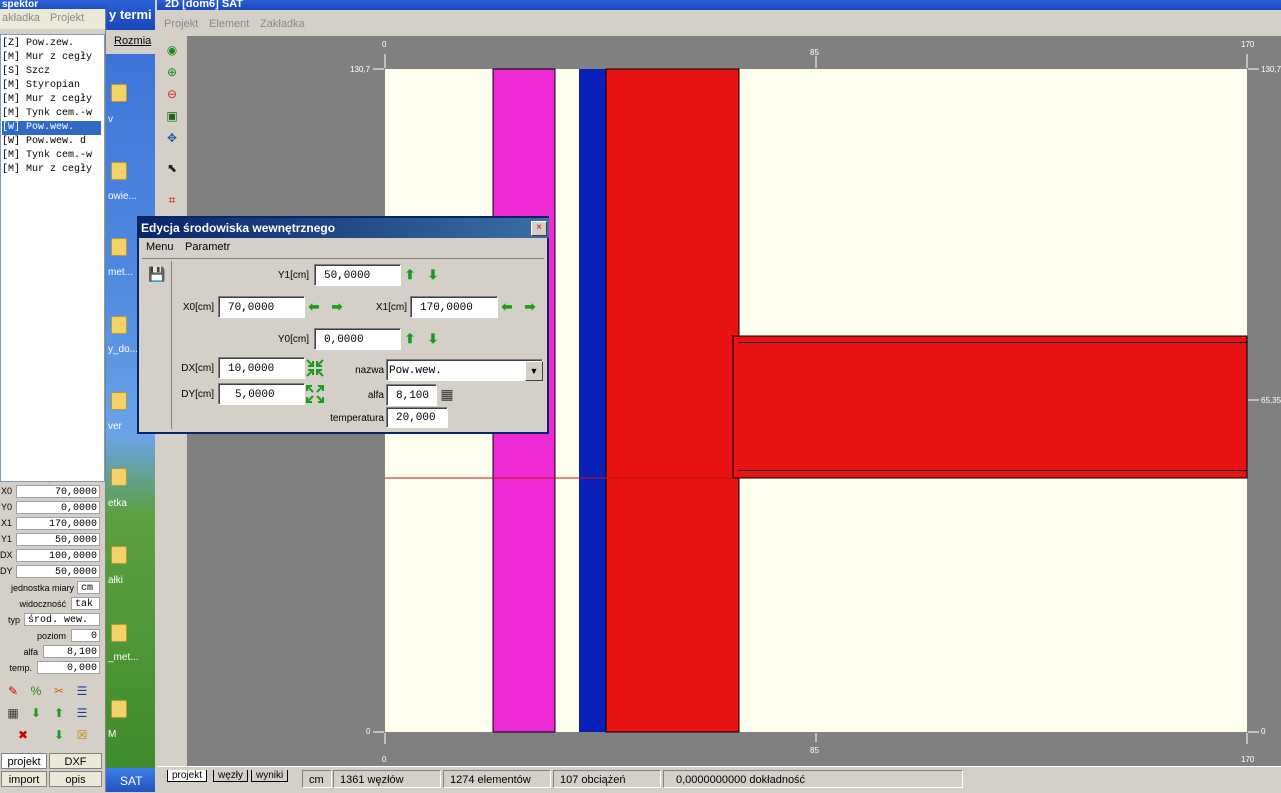  Describe the element at coordinates (357, 418) in the screenshot. I see `temperatura-label: temperatura` at that location.